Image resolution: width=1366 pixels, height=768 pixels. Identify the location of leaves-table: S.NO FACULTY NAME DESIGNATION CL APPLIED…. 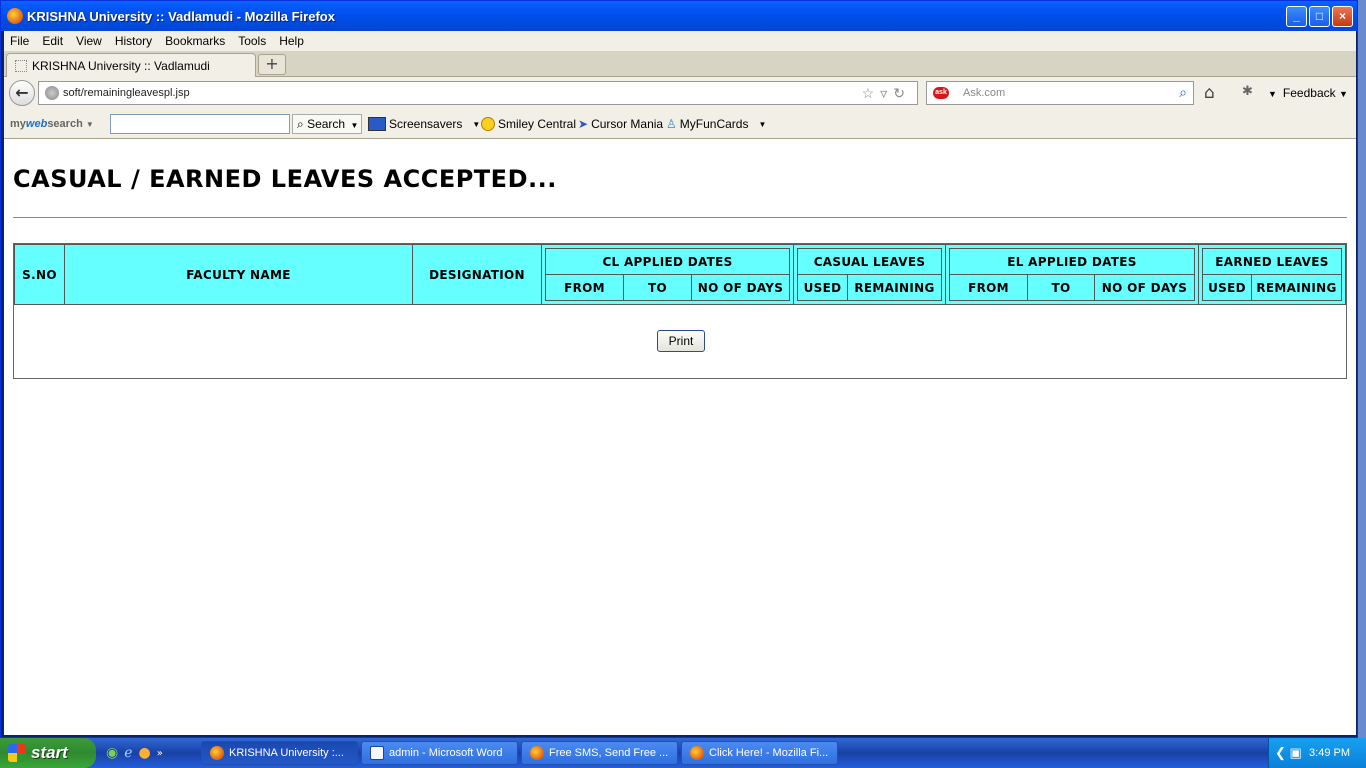
(680, 274).